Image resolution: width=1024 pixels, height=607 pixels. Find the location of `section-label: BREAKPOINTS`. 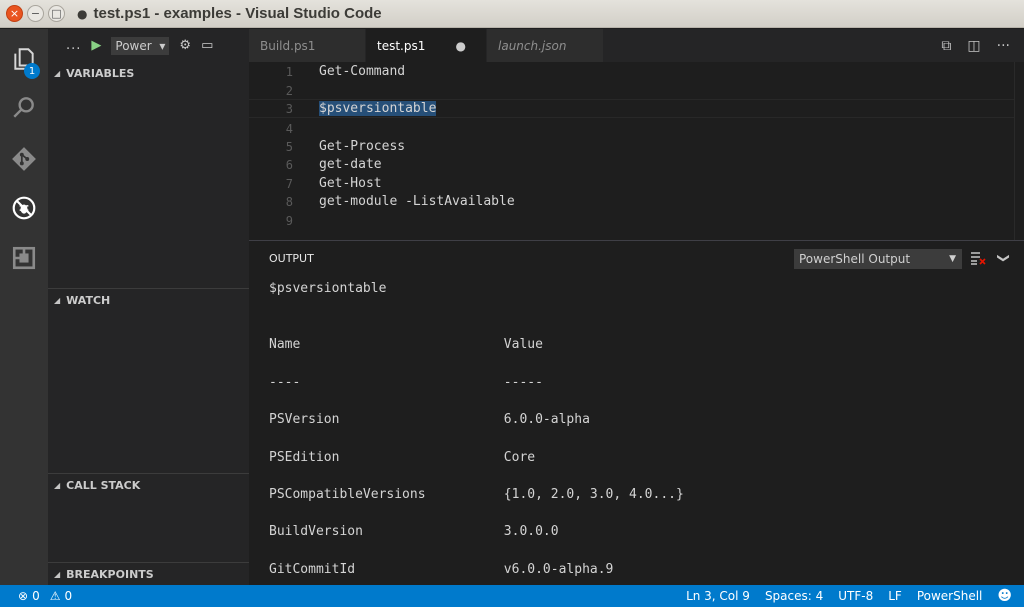

section-label: BREAKPOINTS is located at coordinates (110, 574).